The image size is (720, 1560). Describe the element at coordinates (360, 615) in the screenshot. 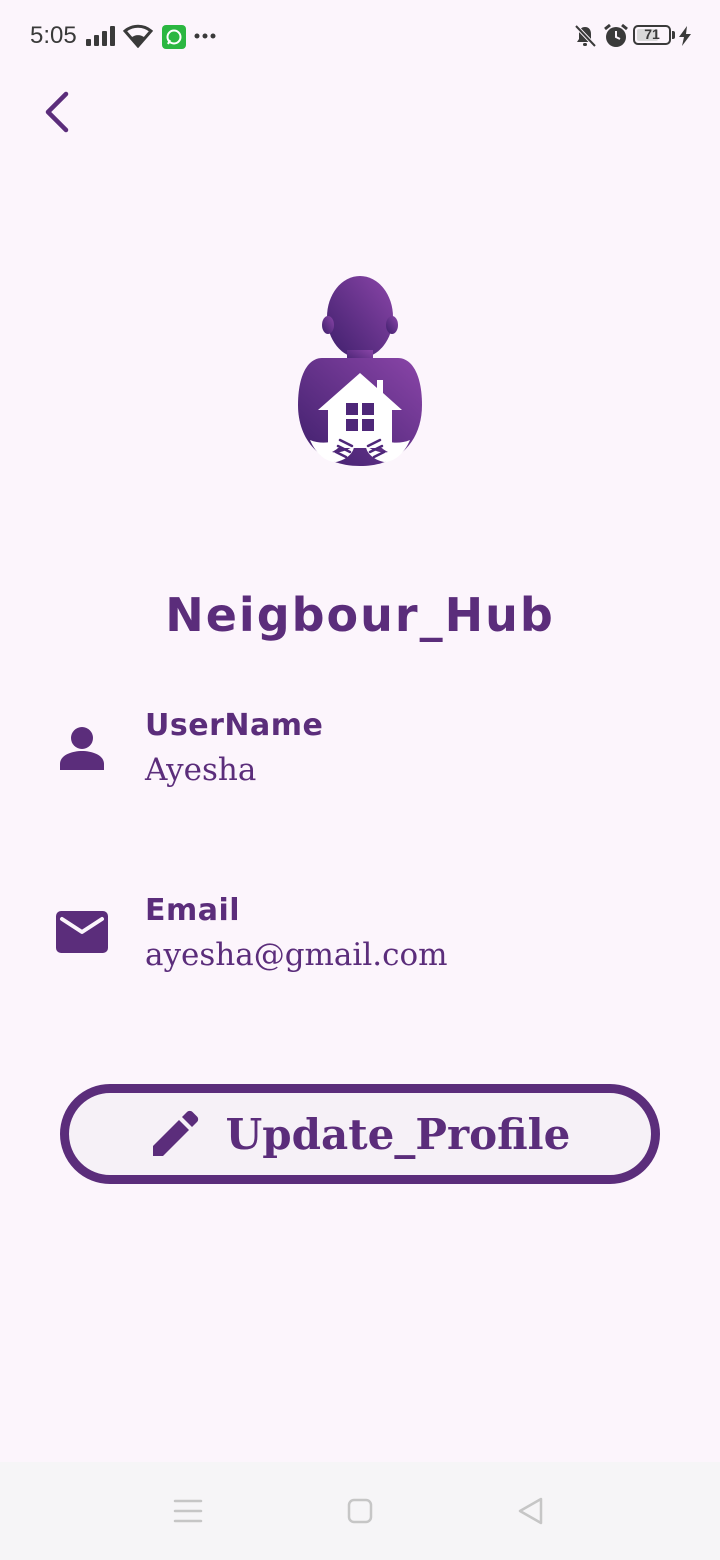

I see `app-title: Neigbour_Hub` at that location.